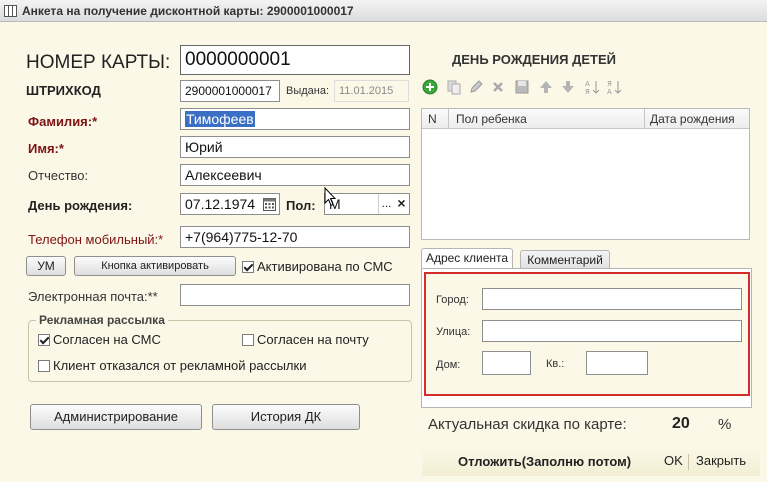  What do you see at coordinates (308, 91) in the screenshot?
I see `issued-label: Выдана:` at bounding box center [308, 91].